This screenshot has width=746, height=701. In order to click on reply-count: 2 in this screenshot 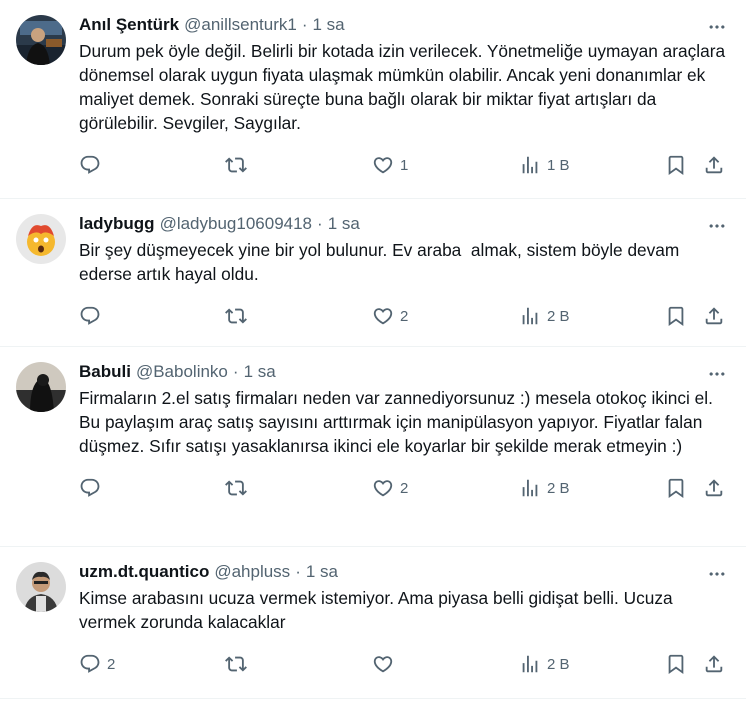, I will do `click(111, 664)`.